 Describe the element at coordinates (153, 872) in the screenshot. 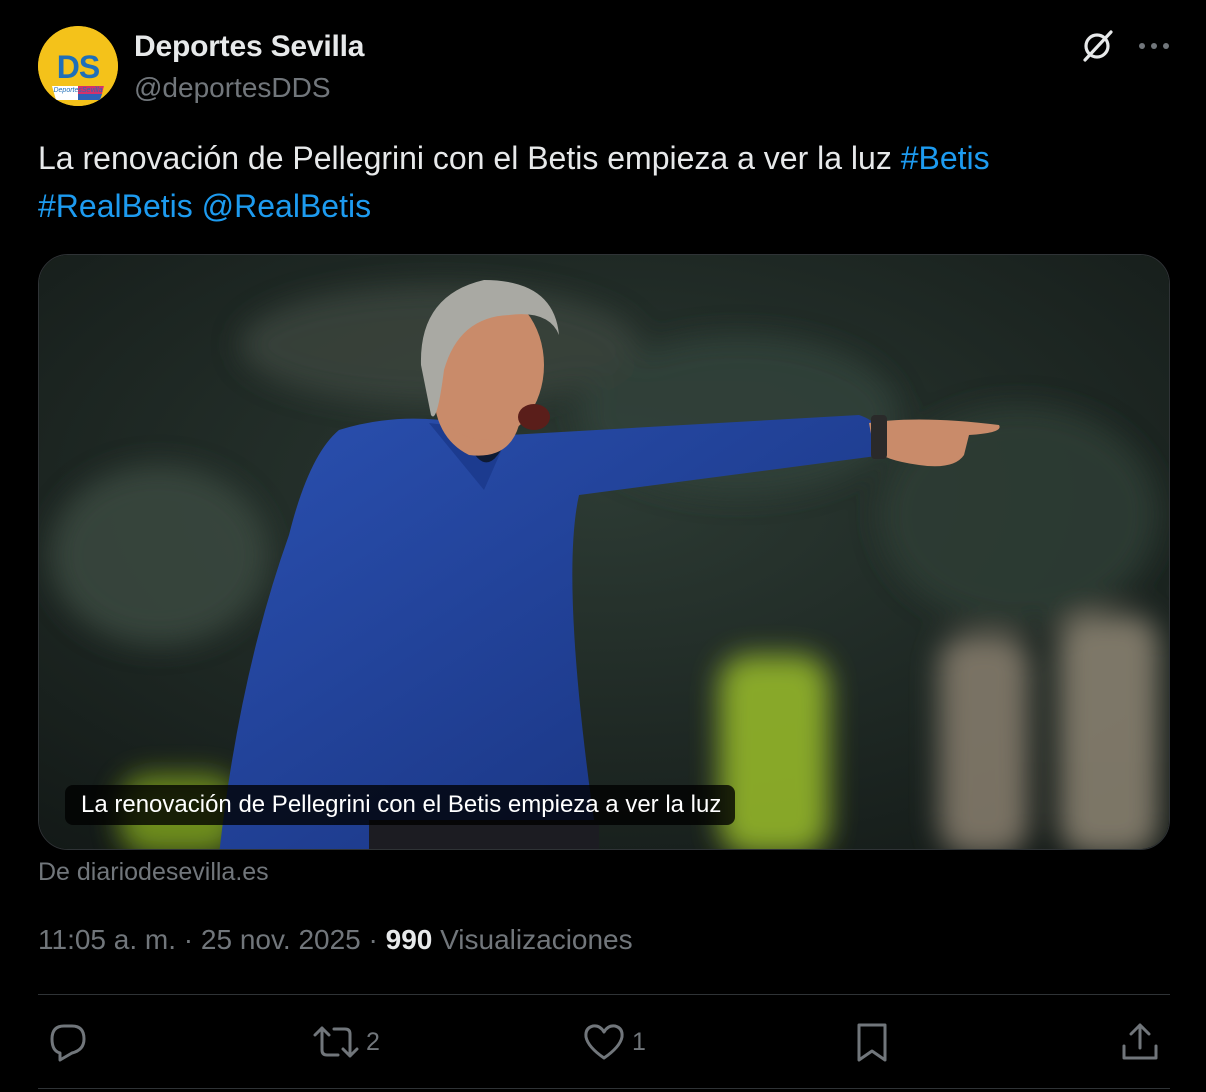

I see `link-source: De diariodesevilla.es` at that location.